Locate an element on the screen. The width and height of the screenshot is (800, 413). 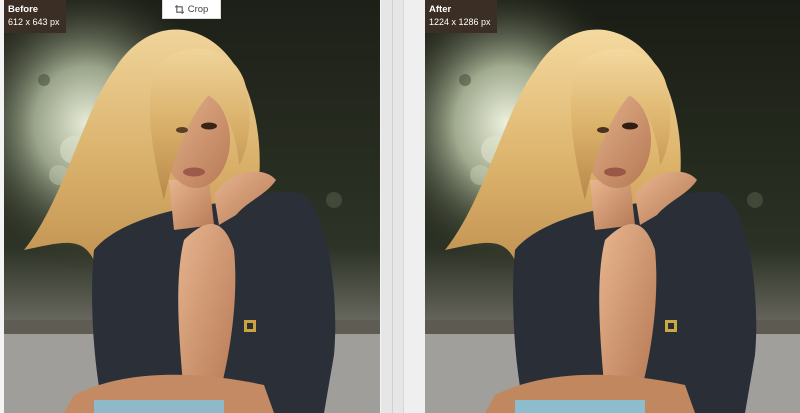
before-label: Before is located at coordinates (23, 9).